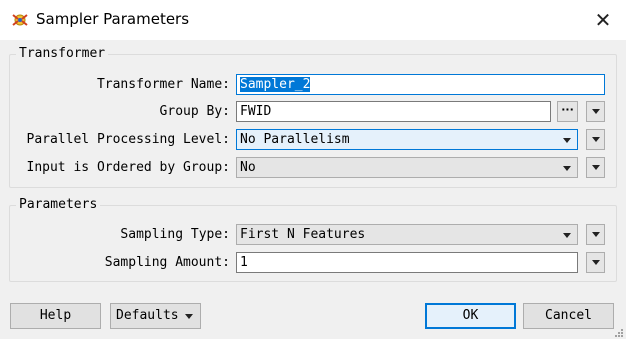 The height and width of the screenshot is (339, 626). Describe the element at coordinates (275, 84) in the screenshot. I see `transformer-name-value: Sampler_2` at that location.